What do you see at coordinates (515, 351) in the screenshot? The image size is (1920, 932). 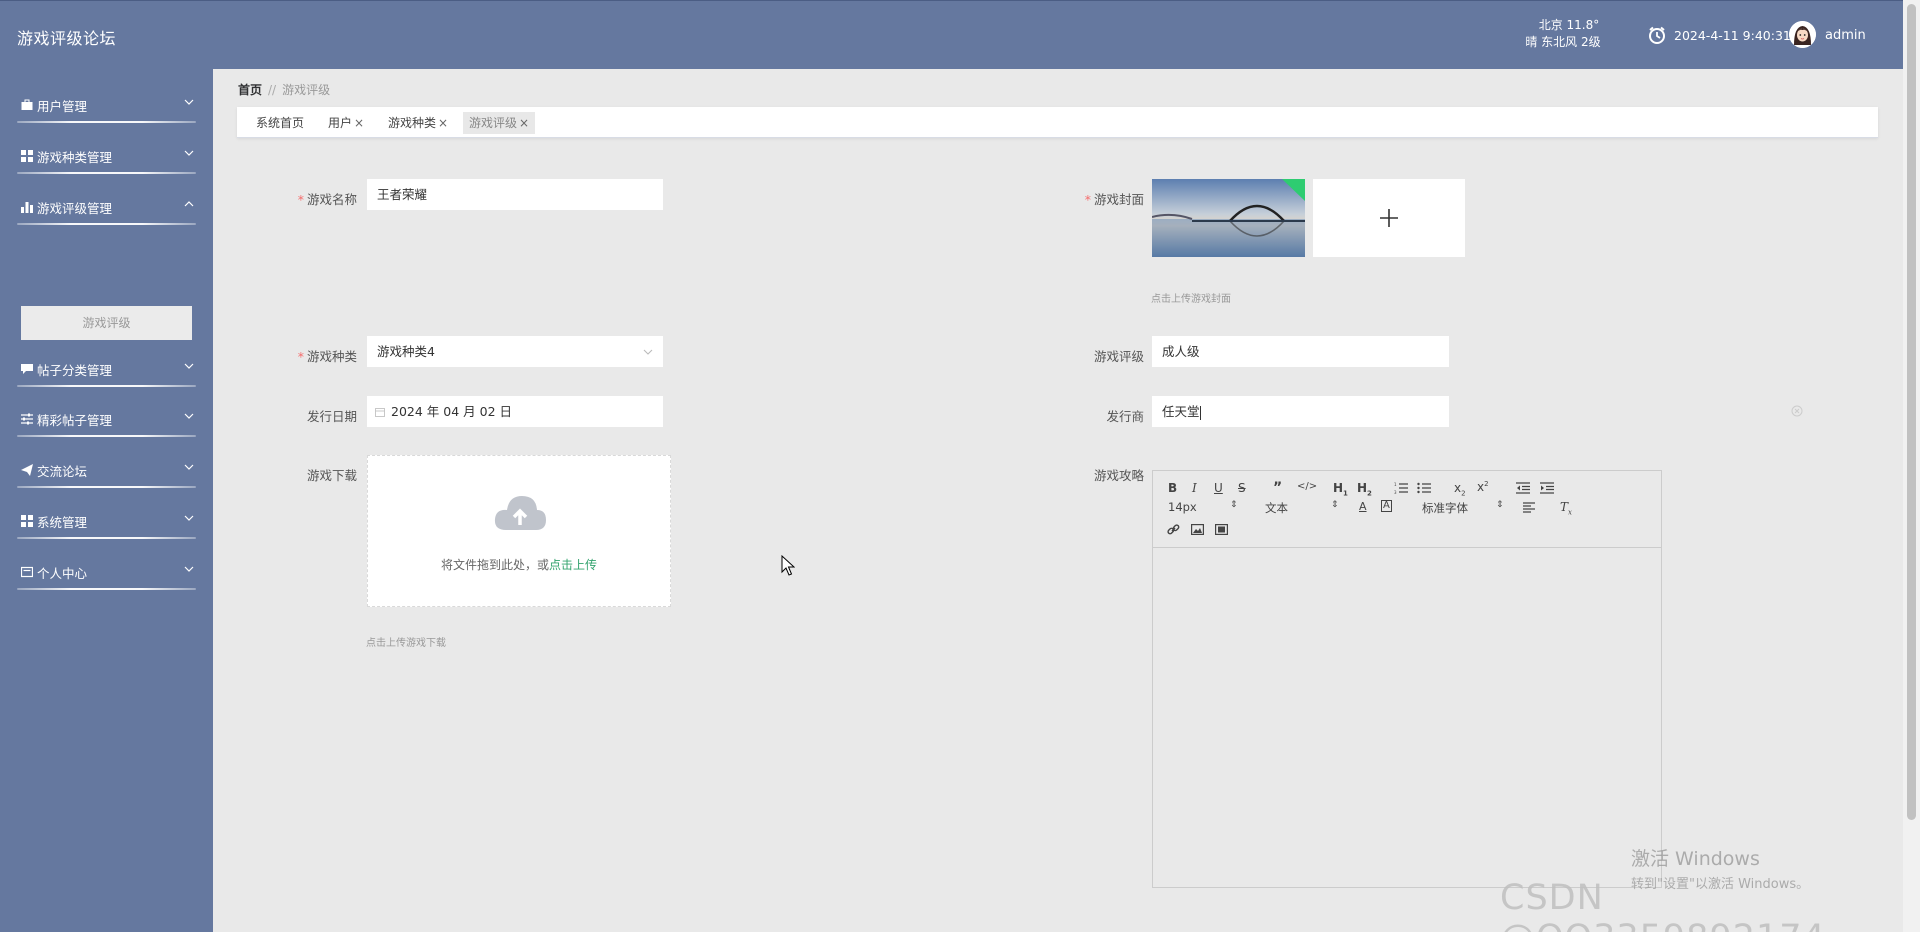 I see `game-category-select: 游戏种类4` at bounding box center [515, 351].